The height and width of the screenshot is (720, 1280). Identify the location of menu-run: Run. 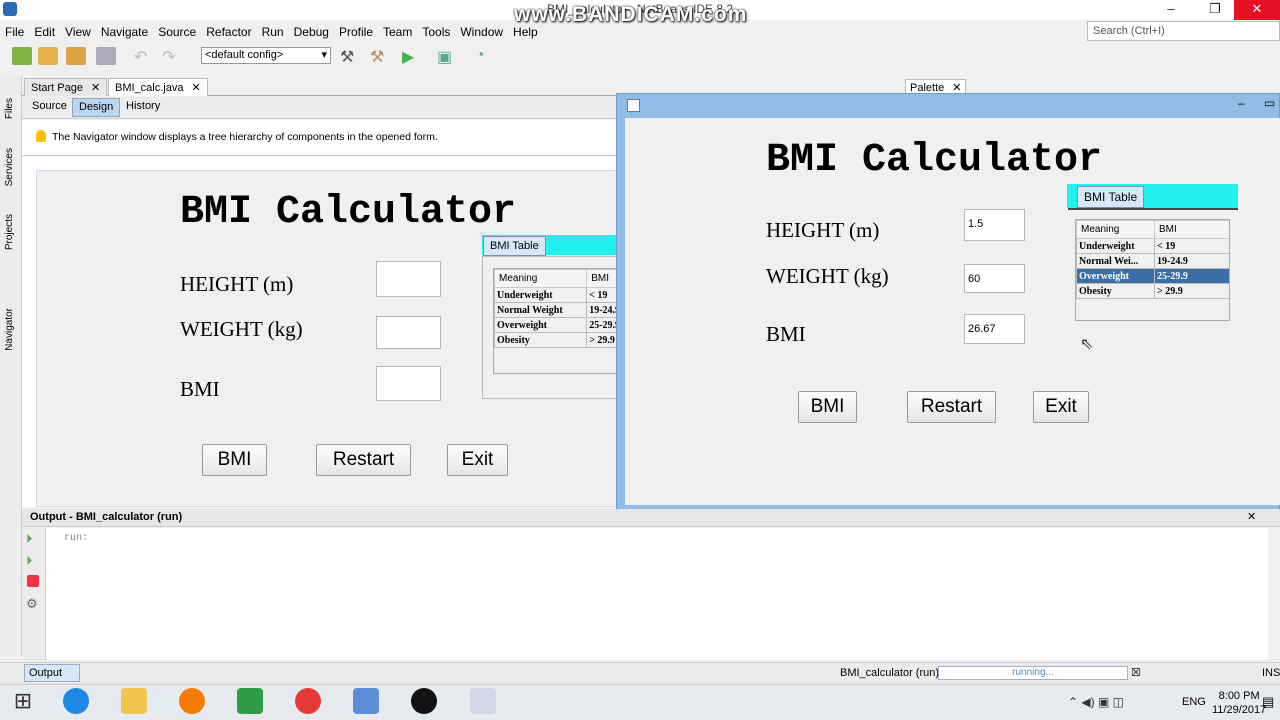
(273, 31).